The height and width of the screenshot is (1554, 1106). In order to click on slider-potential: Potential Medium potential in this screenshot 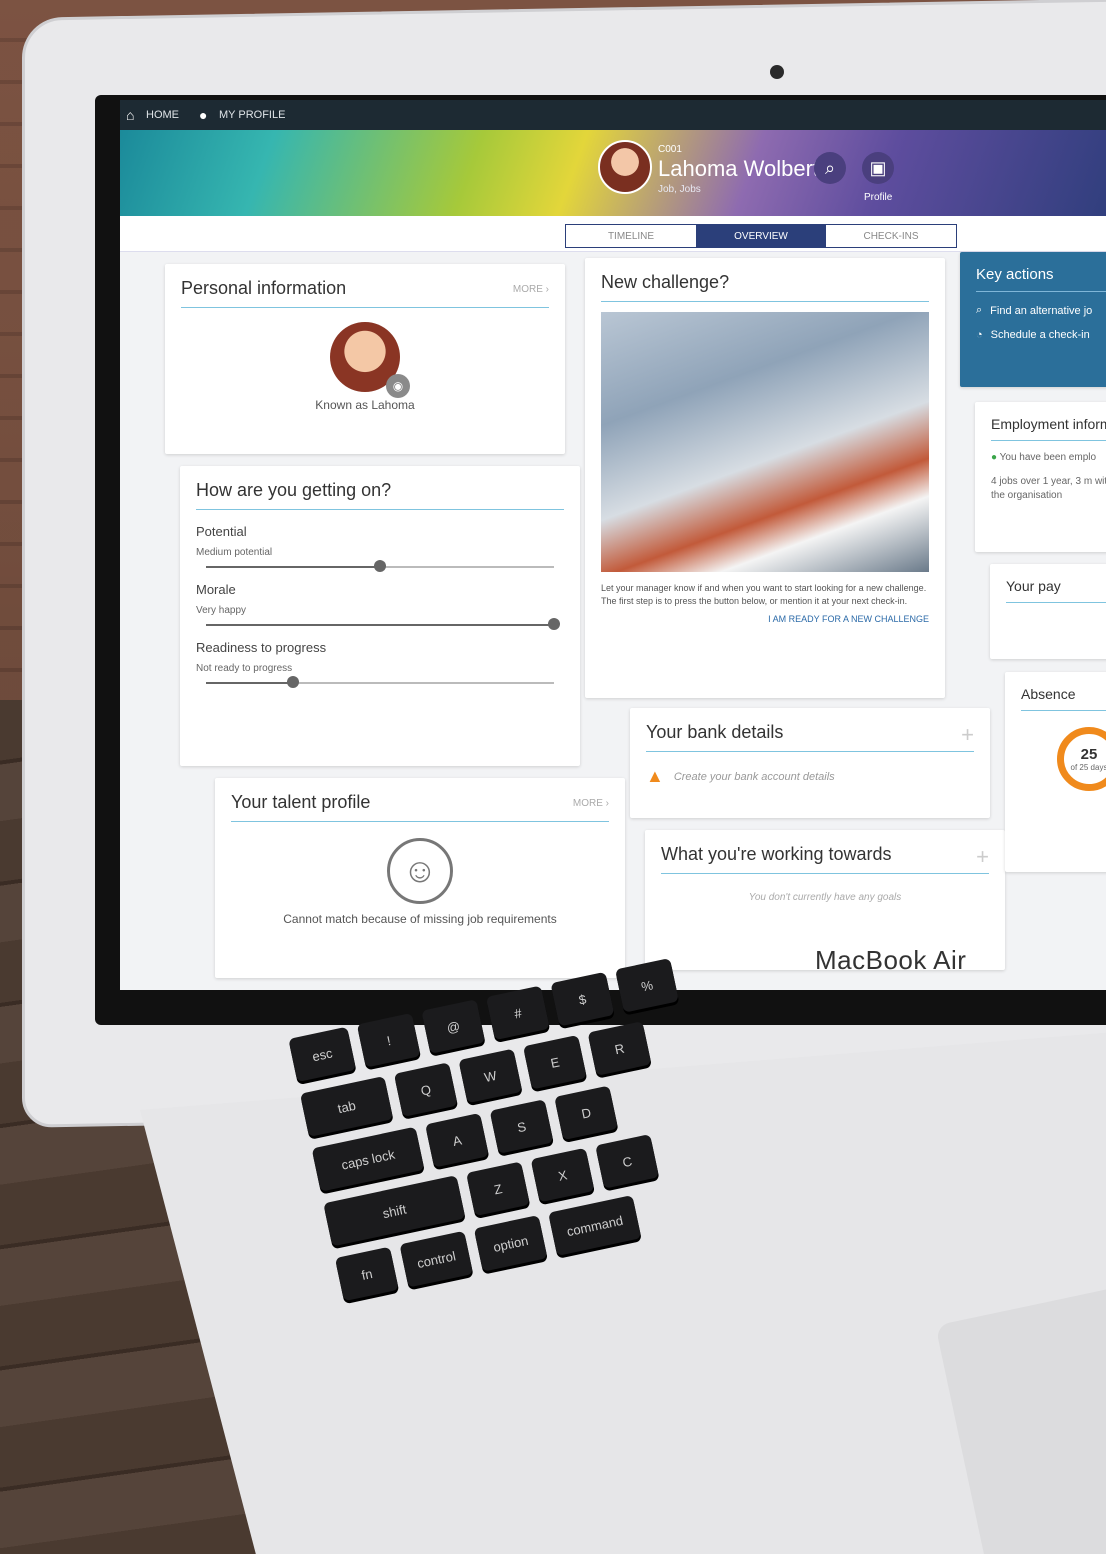, I will do `click(380, 548)`.